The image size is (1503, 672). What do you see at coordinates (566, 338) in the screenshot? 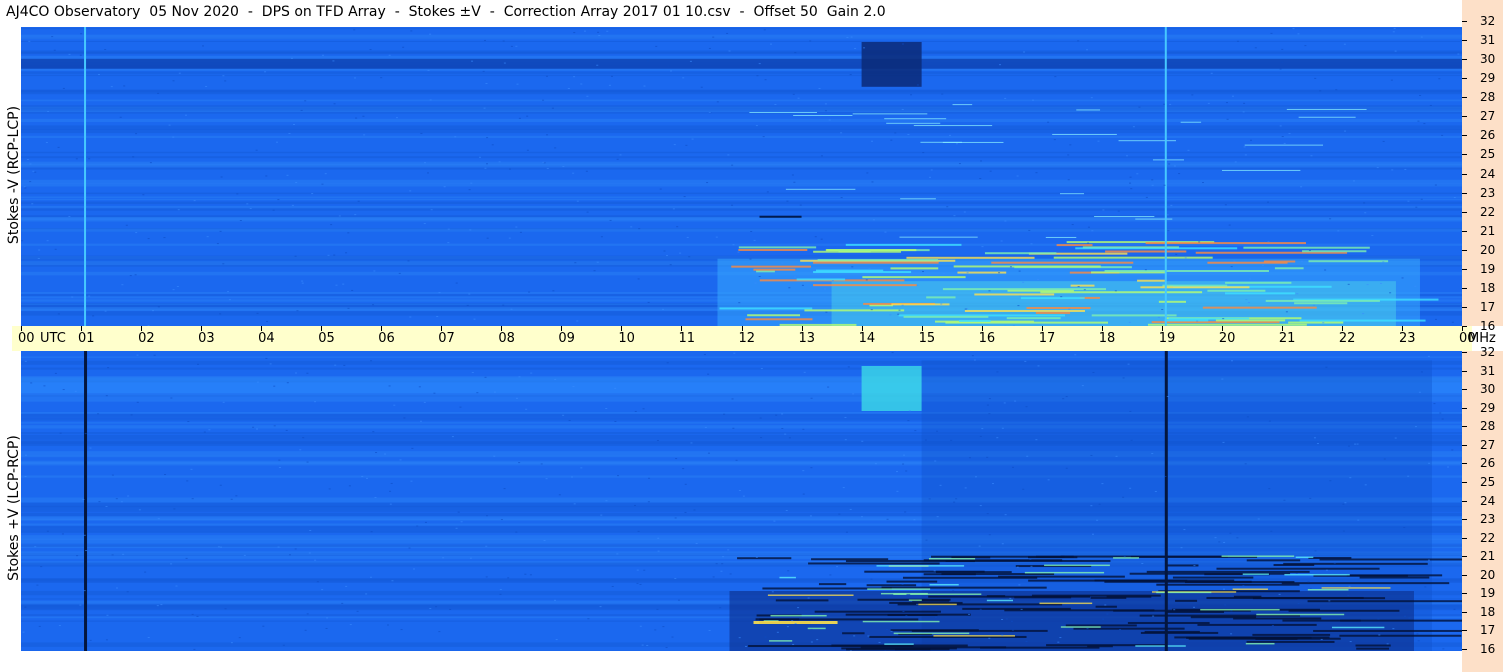
I see `time-tick-label: 09` at bounding box center [566, 338].